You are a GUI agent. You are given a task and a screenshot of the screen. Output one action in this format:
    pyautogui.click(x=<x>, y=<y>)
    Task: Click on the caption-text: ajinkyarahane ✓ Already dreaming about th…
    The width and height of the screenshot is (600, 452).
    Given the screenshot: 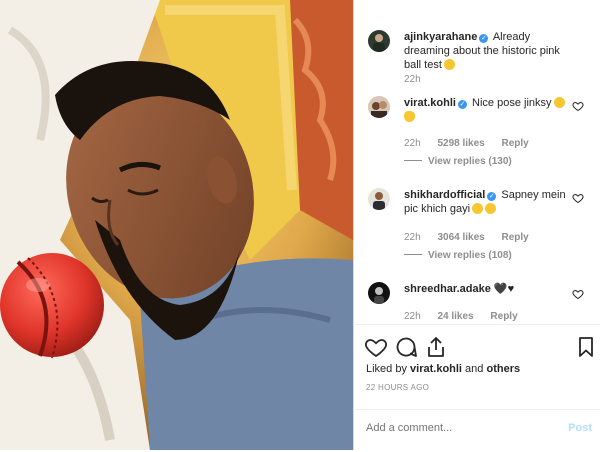 What is the action you would take?
    pyautogui.click(x=485, y=51)
    